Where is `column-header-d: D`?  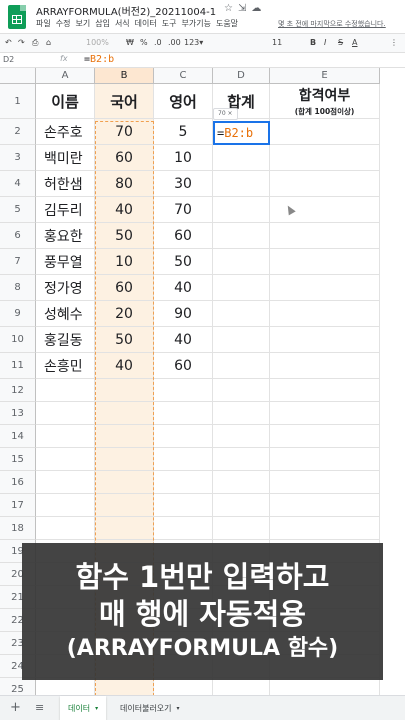 column-header-d: D is located at coordinates (241, 76).